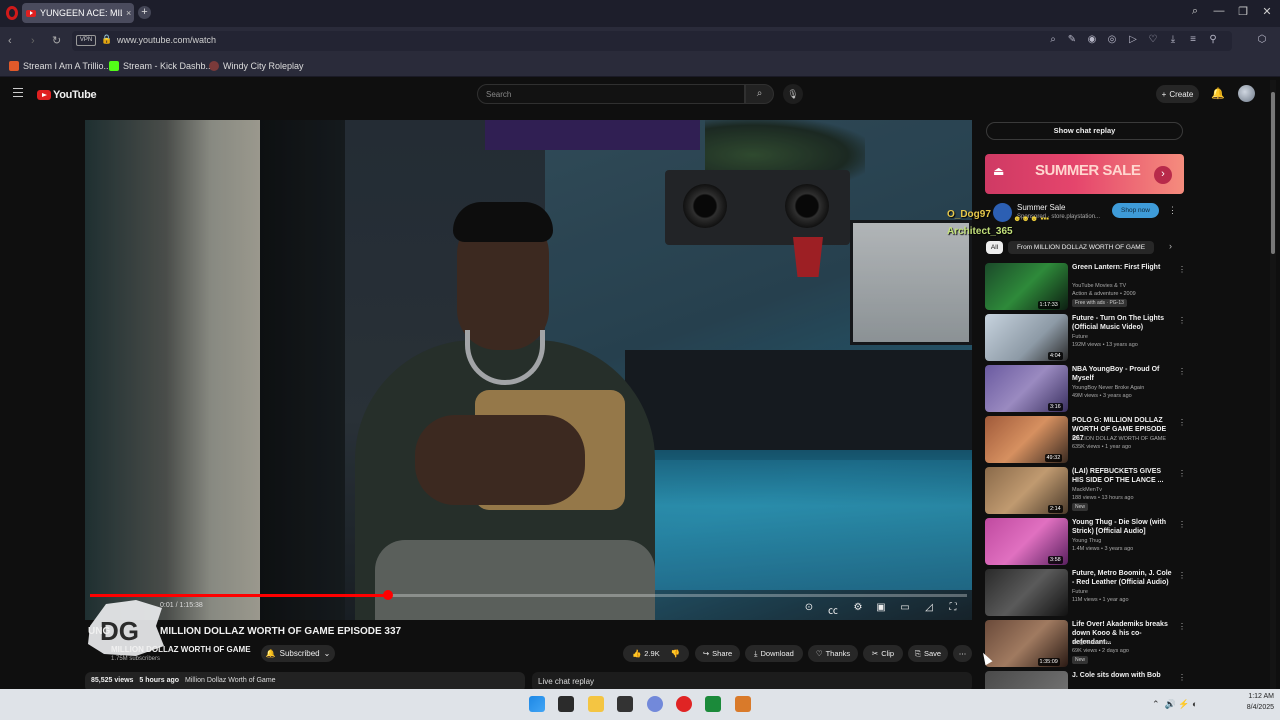 The height and width of the screenshot is (720, 1280). I want to click on captions-icon: ㏄, so click(833, 609).